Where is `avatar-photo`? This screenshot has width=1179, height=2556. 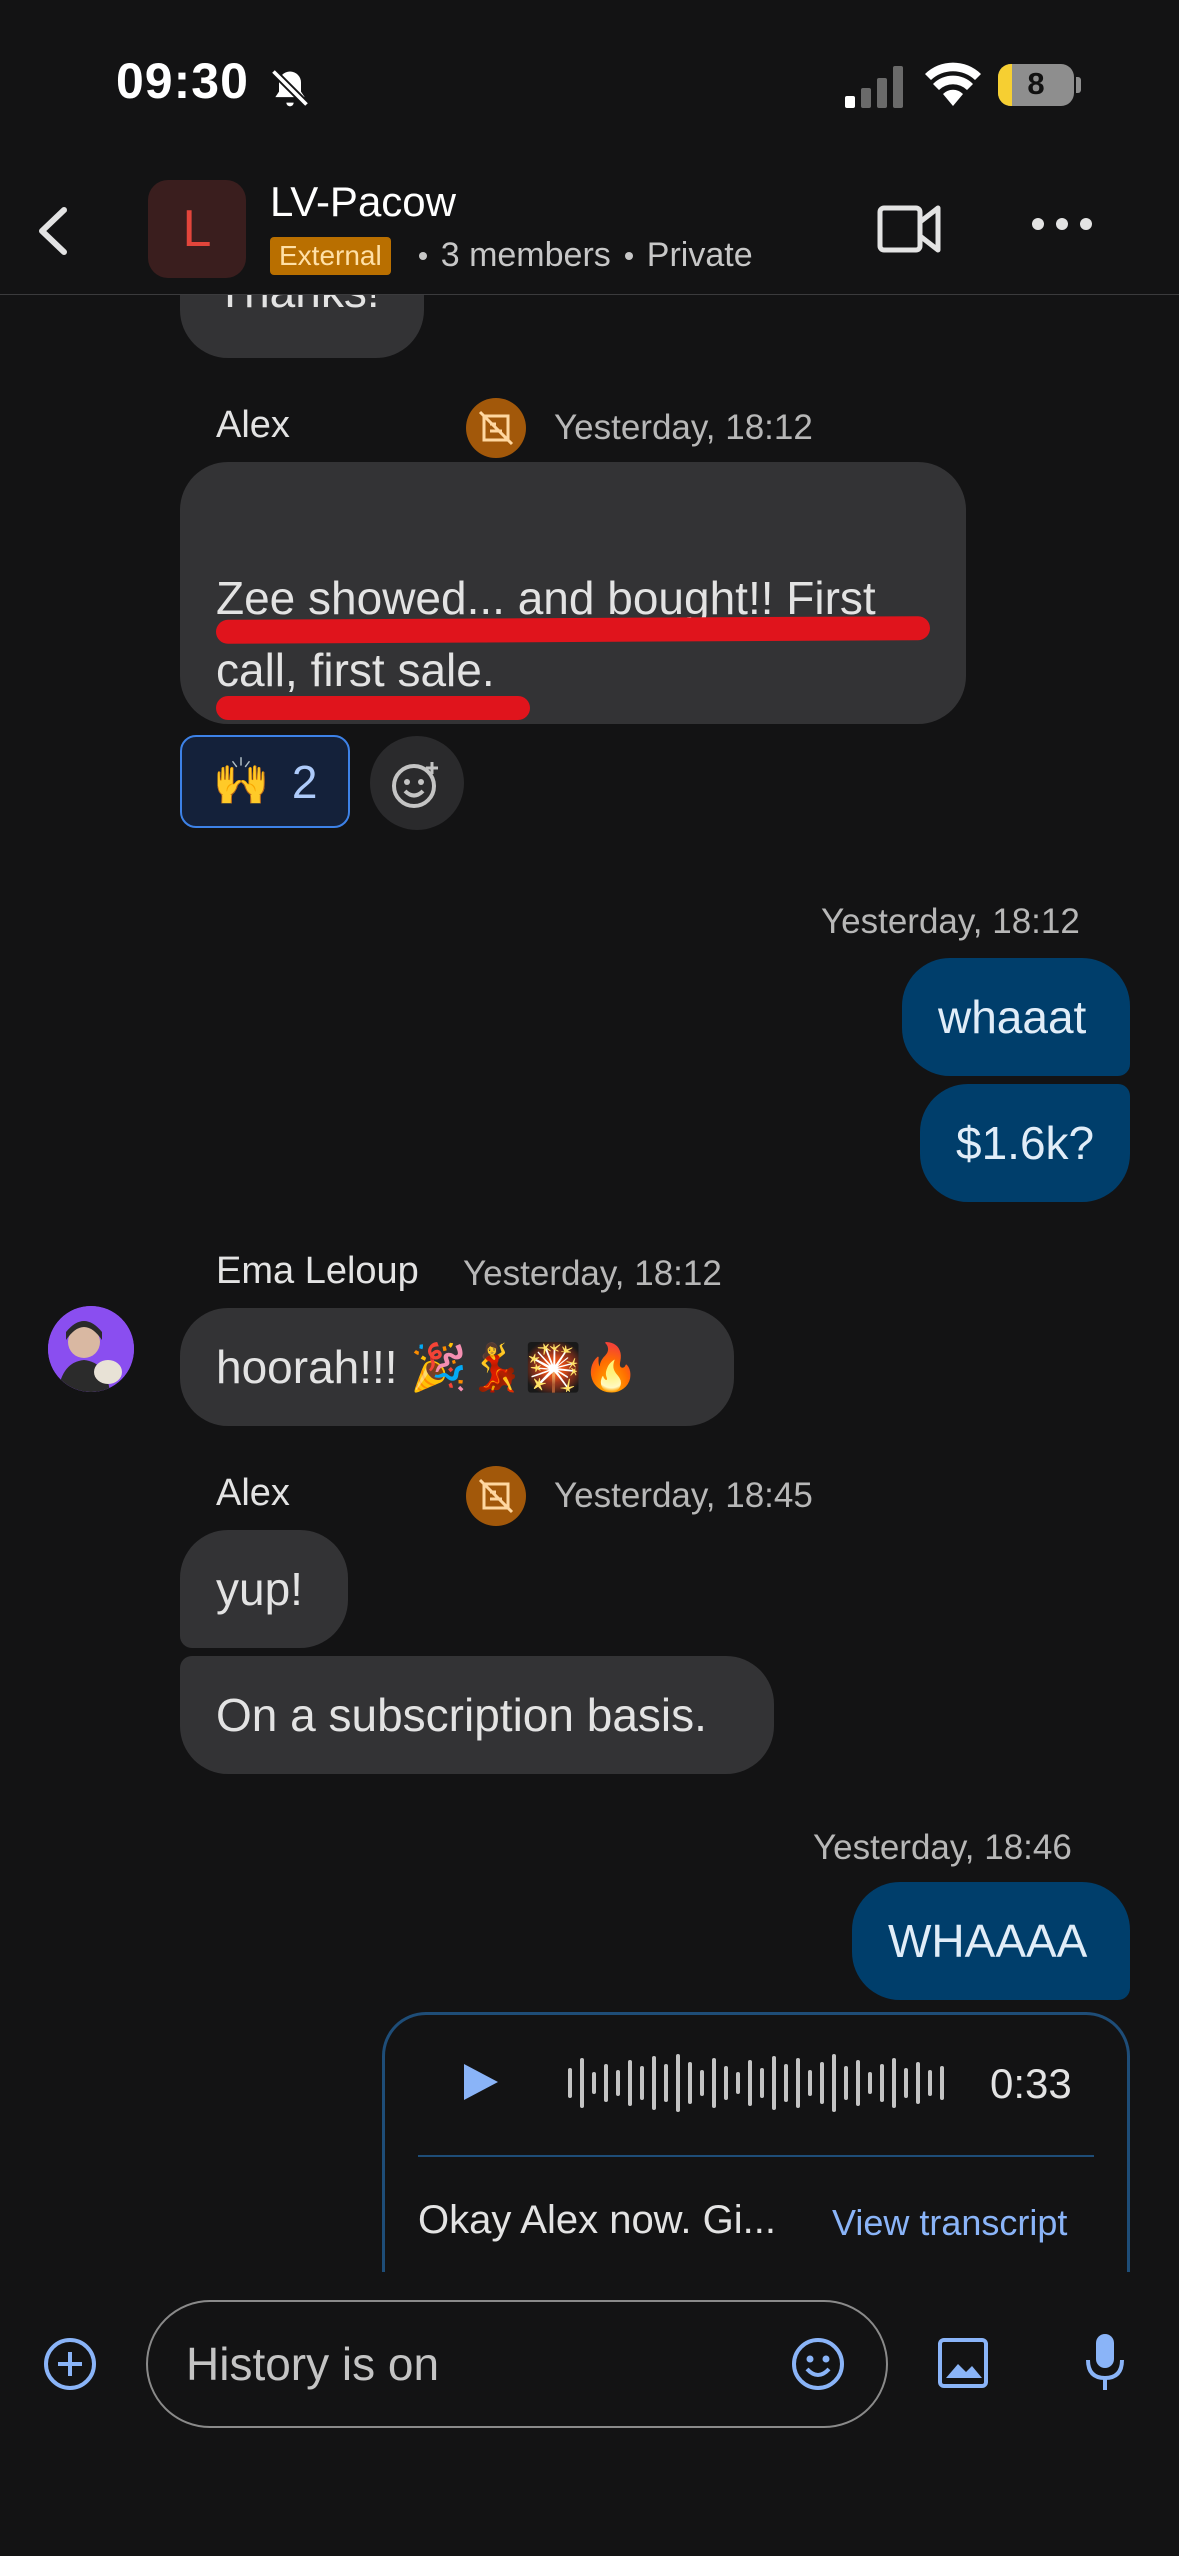 avatar-photo is located at coordinates (91, 1349).